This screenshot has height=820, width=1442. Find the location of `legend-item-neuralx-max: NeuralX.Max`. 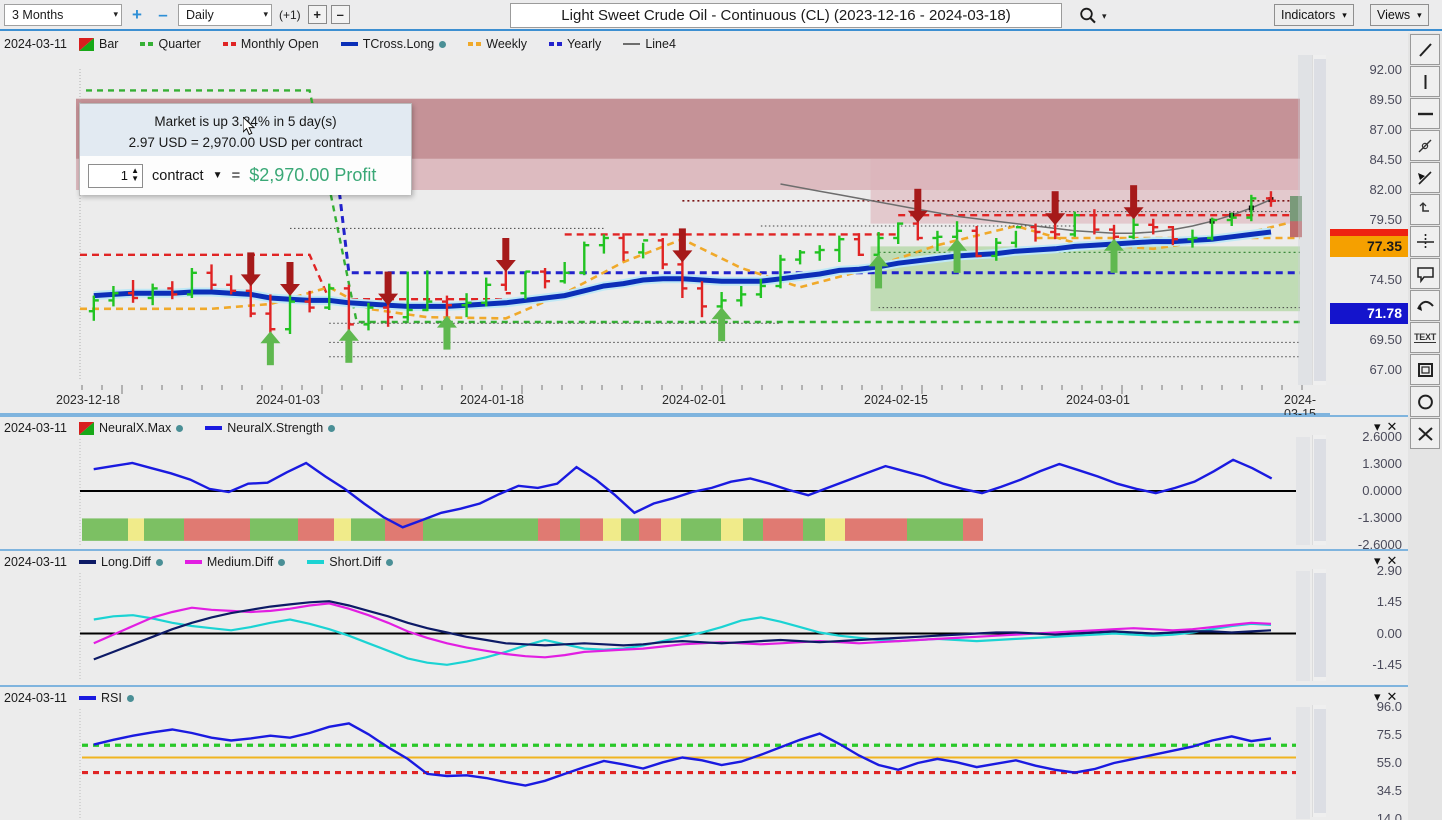

legend-item-neuralx-max: NeuralX.Max is located at coordinates (131, 428).